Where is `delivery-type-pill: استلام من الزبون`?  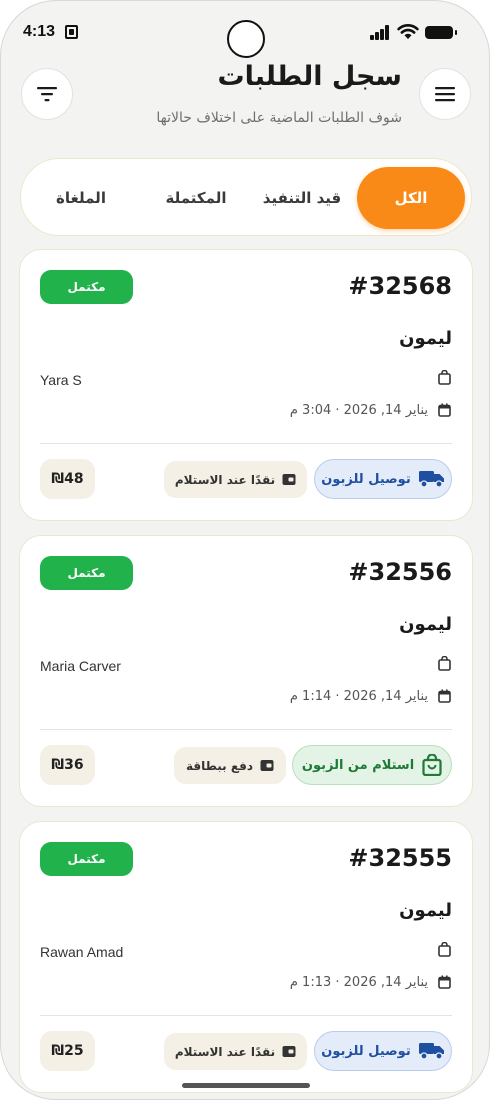
delivery-type-pill: استلام من الزبون is located at coordinates (372, 765).